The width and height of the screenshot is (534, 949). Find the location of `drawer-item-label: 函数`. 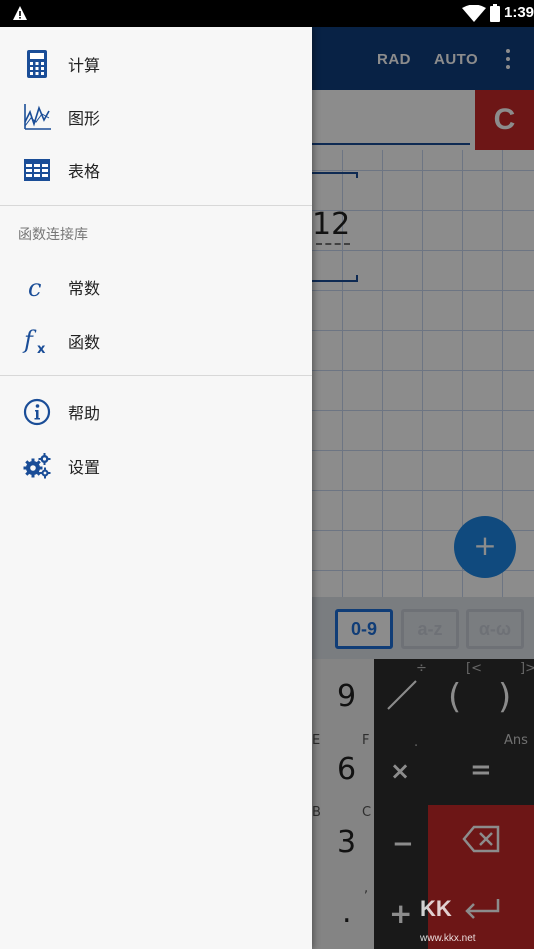

drawer-item-label: 函数 is located at coordinates (84, 342).